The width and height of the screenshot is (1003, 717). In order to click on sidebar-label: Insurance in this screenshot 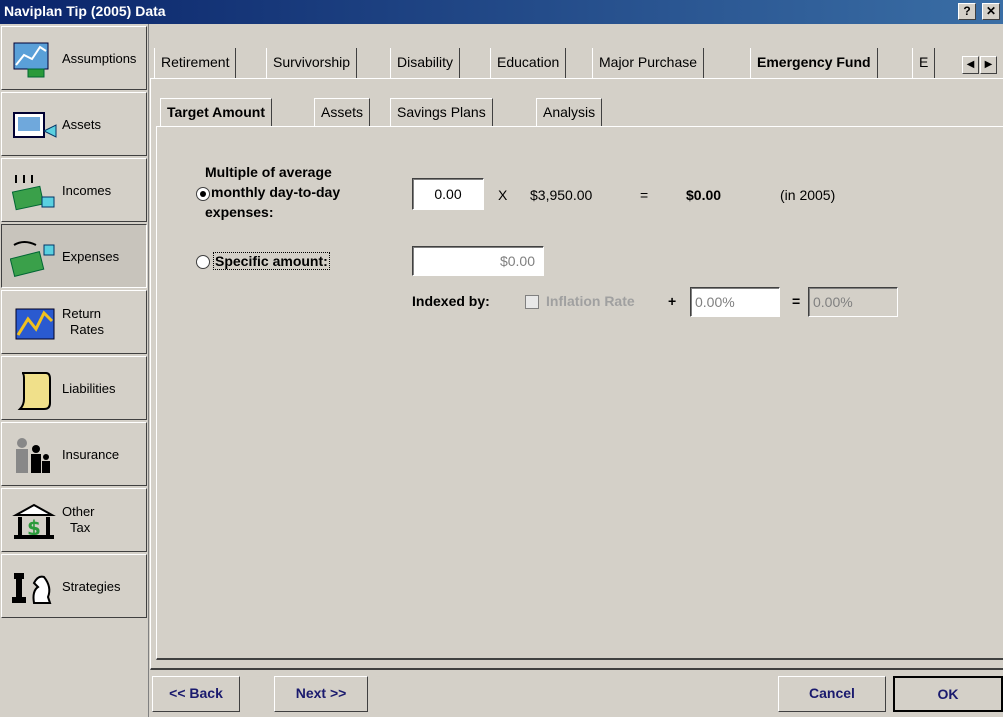, I will do `click(91, 454)`.